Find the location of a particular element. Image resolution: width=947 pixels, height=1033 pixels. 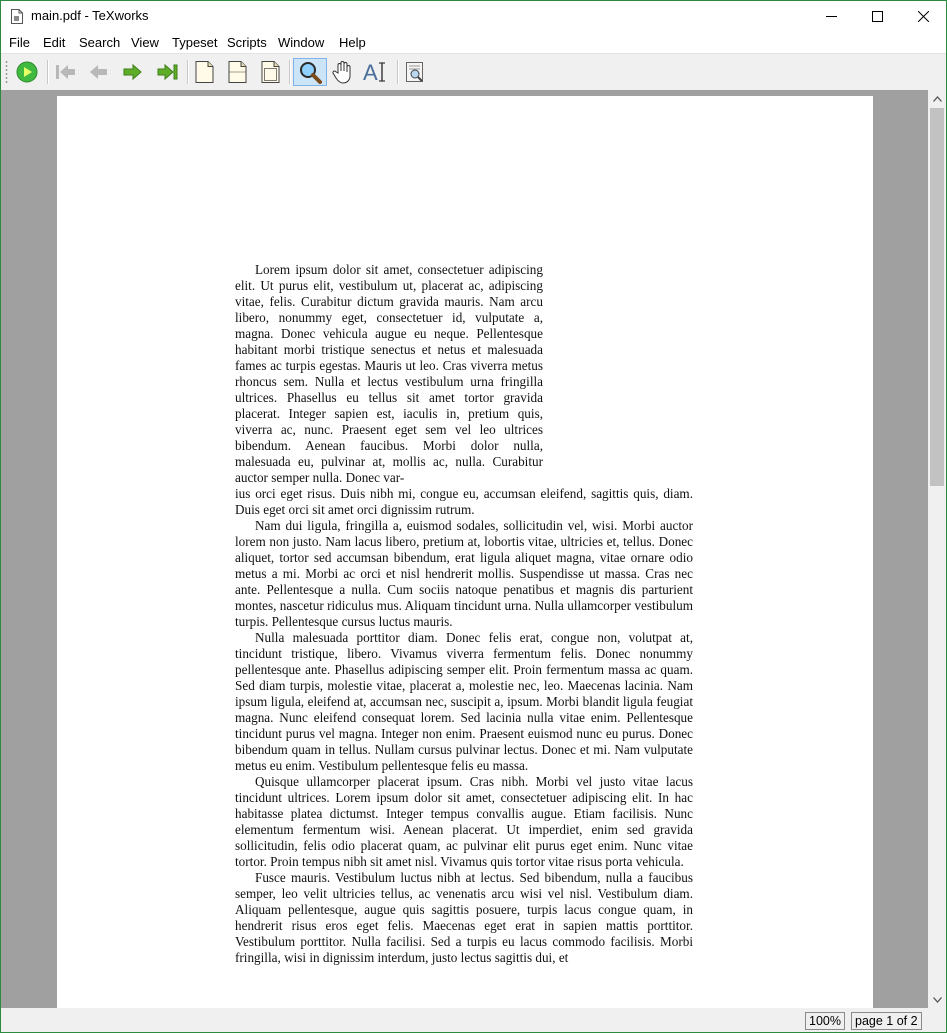

select-text-icon: A is located at coordinates (374, 72).